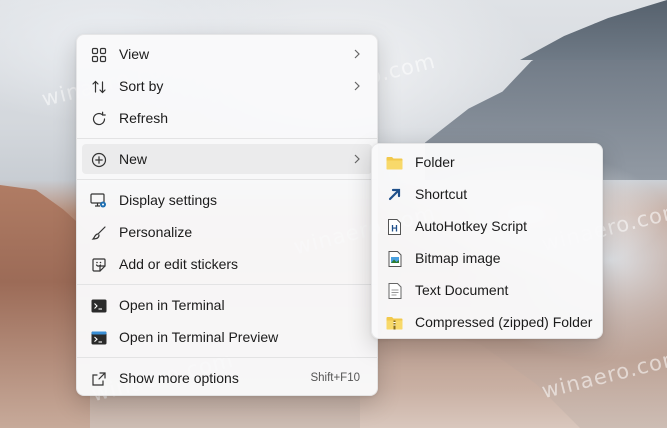  What do you see at coordinates (462, 290) in the screenshot?
I see `submenu-item-label: Text Document` at bounding box center [462, 290].